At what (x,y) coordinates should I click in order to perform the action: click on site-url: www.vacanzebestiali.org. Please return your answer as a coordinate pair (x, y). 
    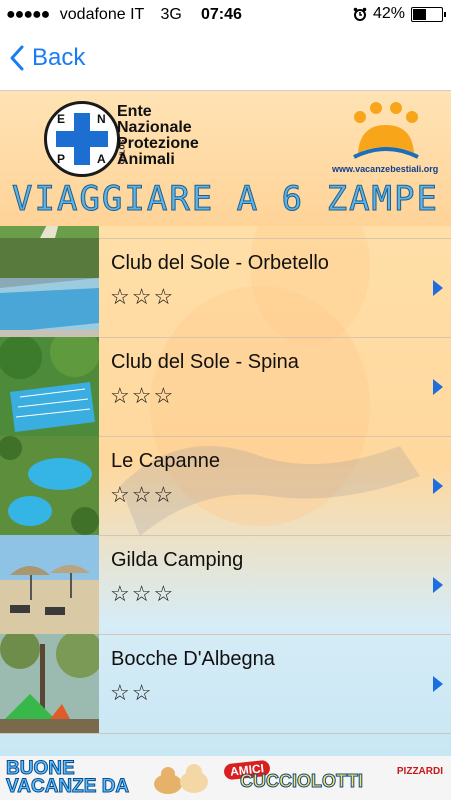
    Looking at the image, I should click on (385, 169).